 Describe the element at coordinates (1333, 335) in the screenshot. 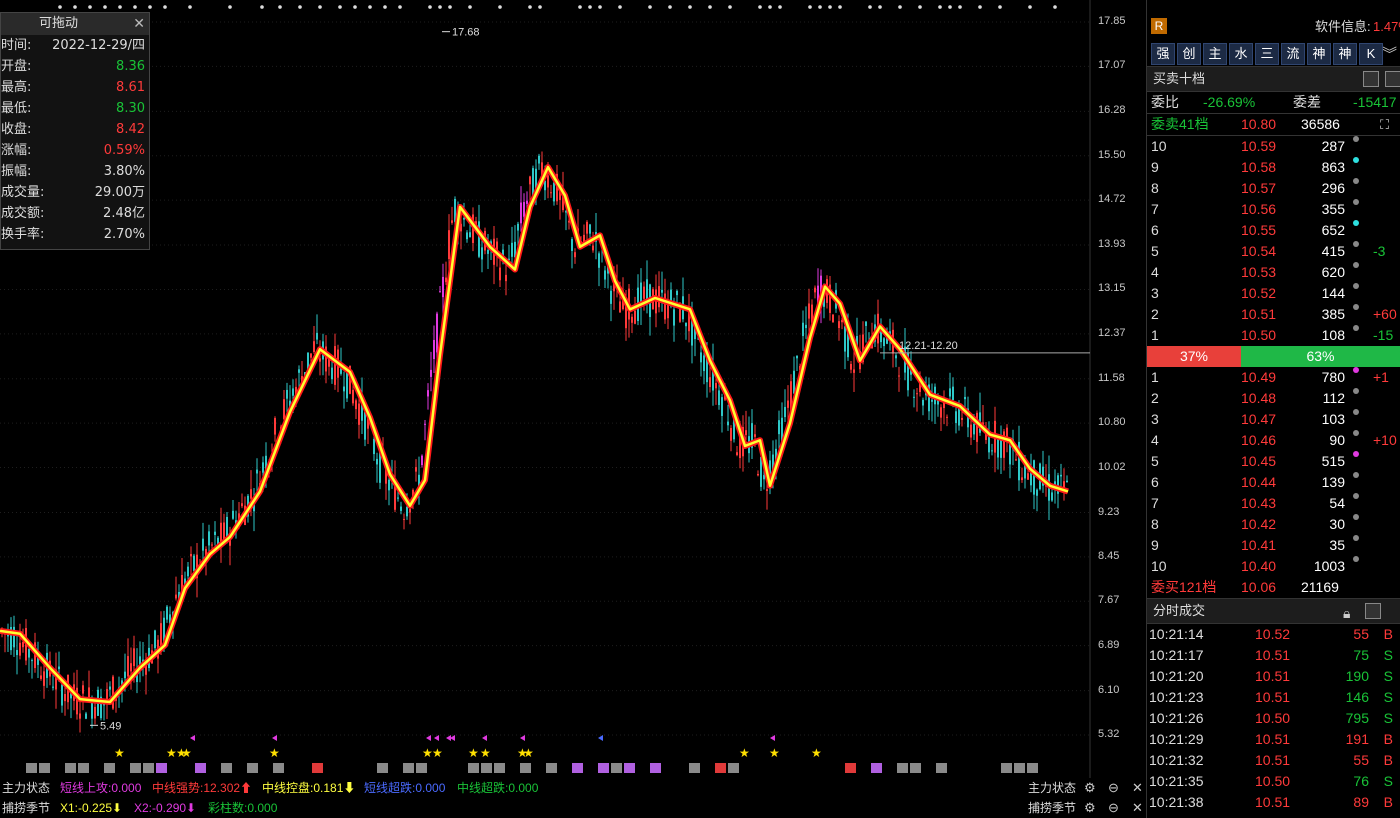

I see `level-volume: 108` at that location.